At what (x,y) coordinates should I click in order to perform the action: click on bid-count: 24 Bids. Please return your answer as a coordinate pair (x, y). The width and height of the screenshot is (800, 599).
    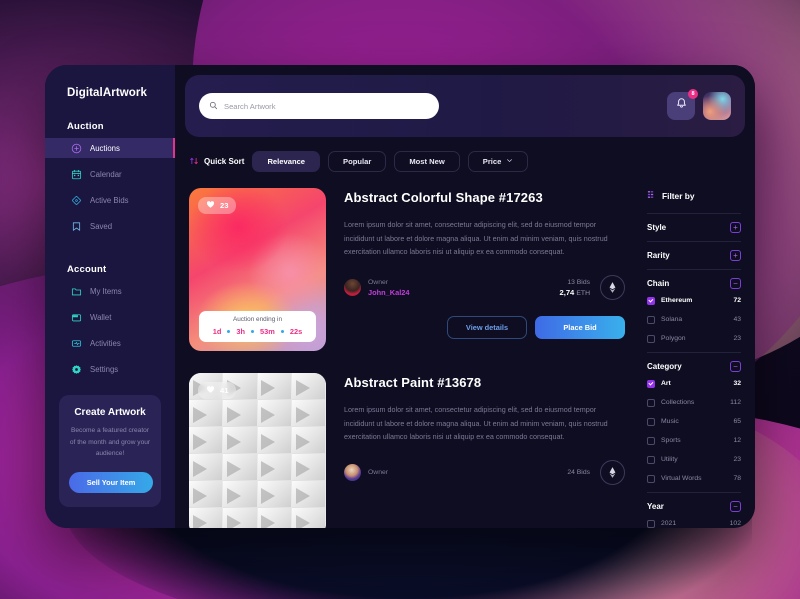
    Looking at the image, I should click on (578, 473).